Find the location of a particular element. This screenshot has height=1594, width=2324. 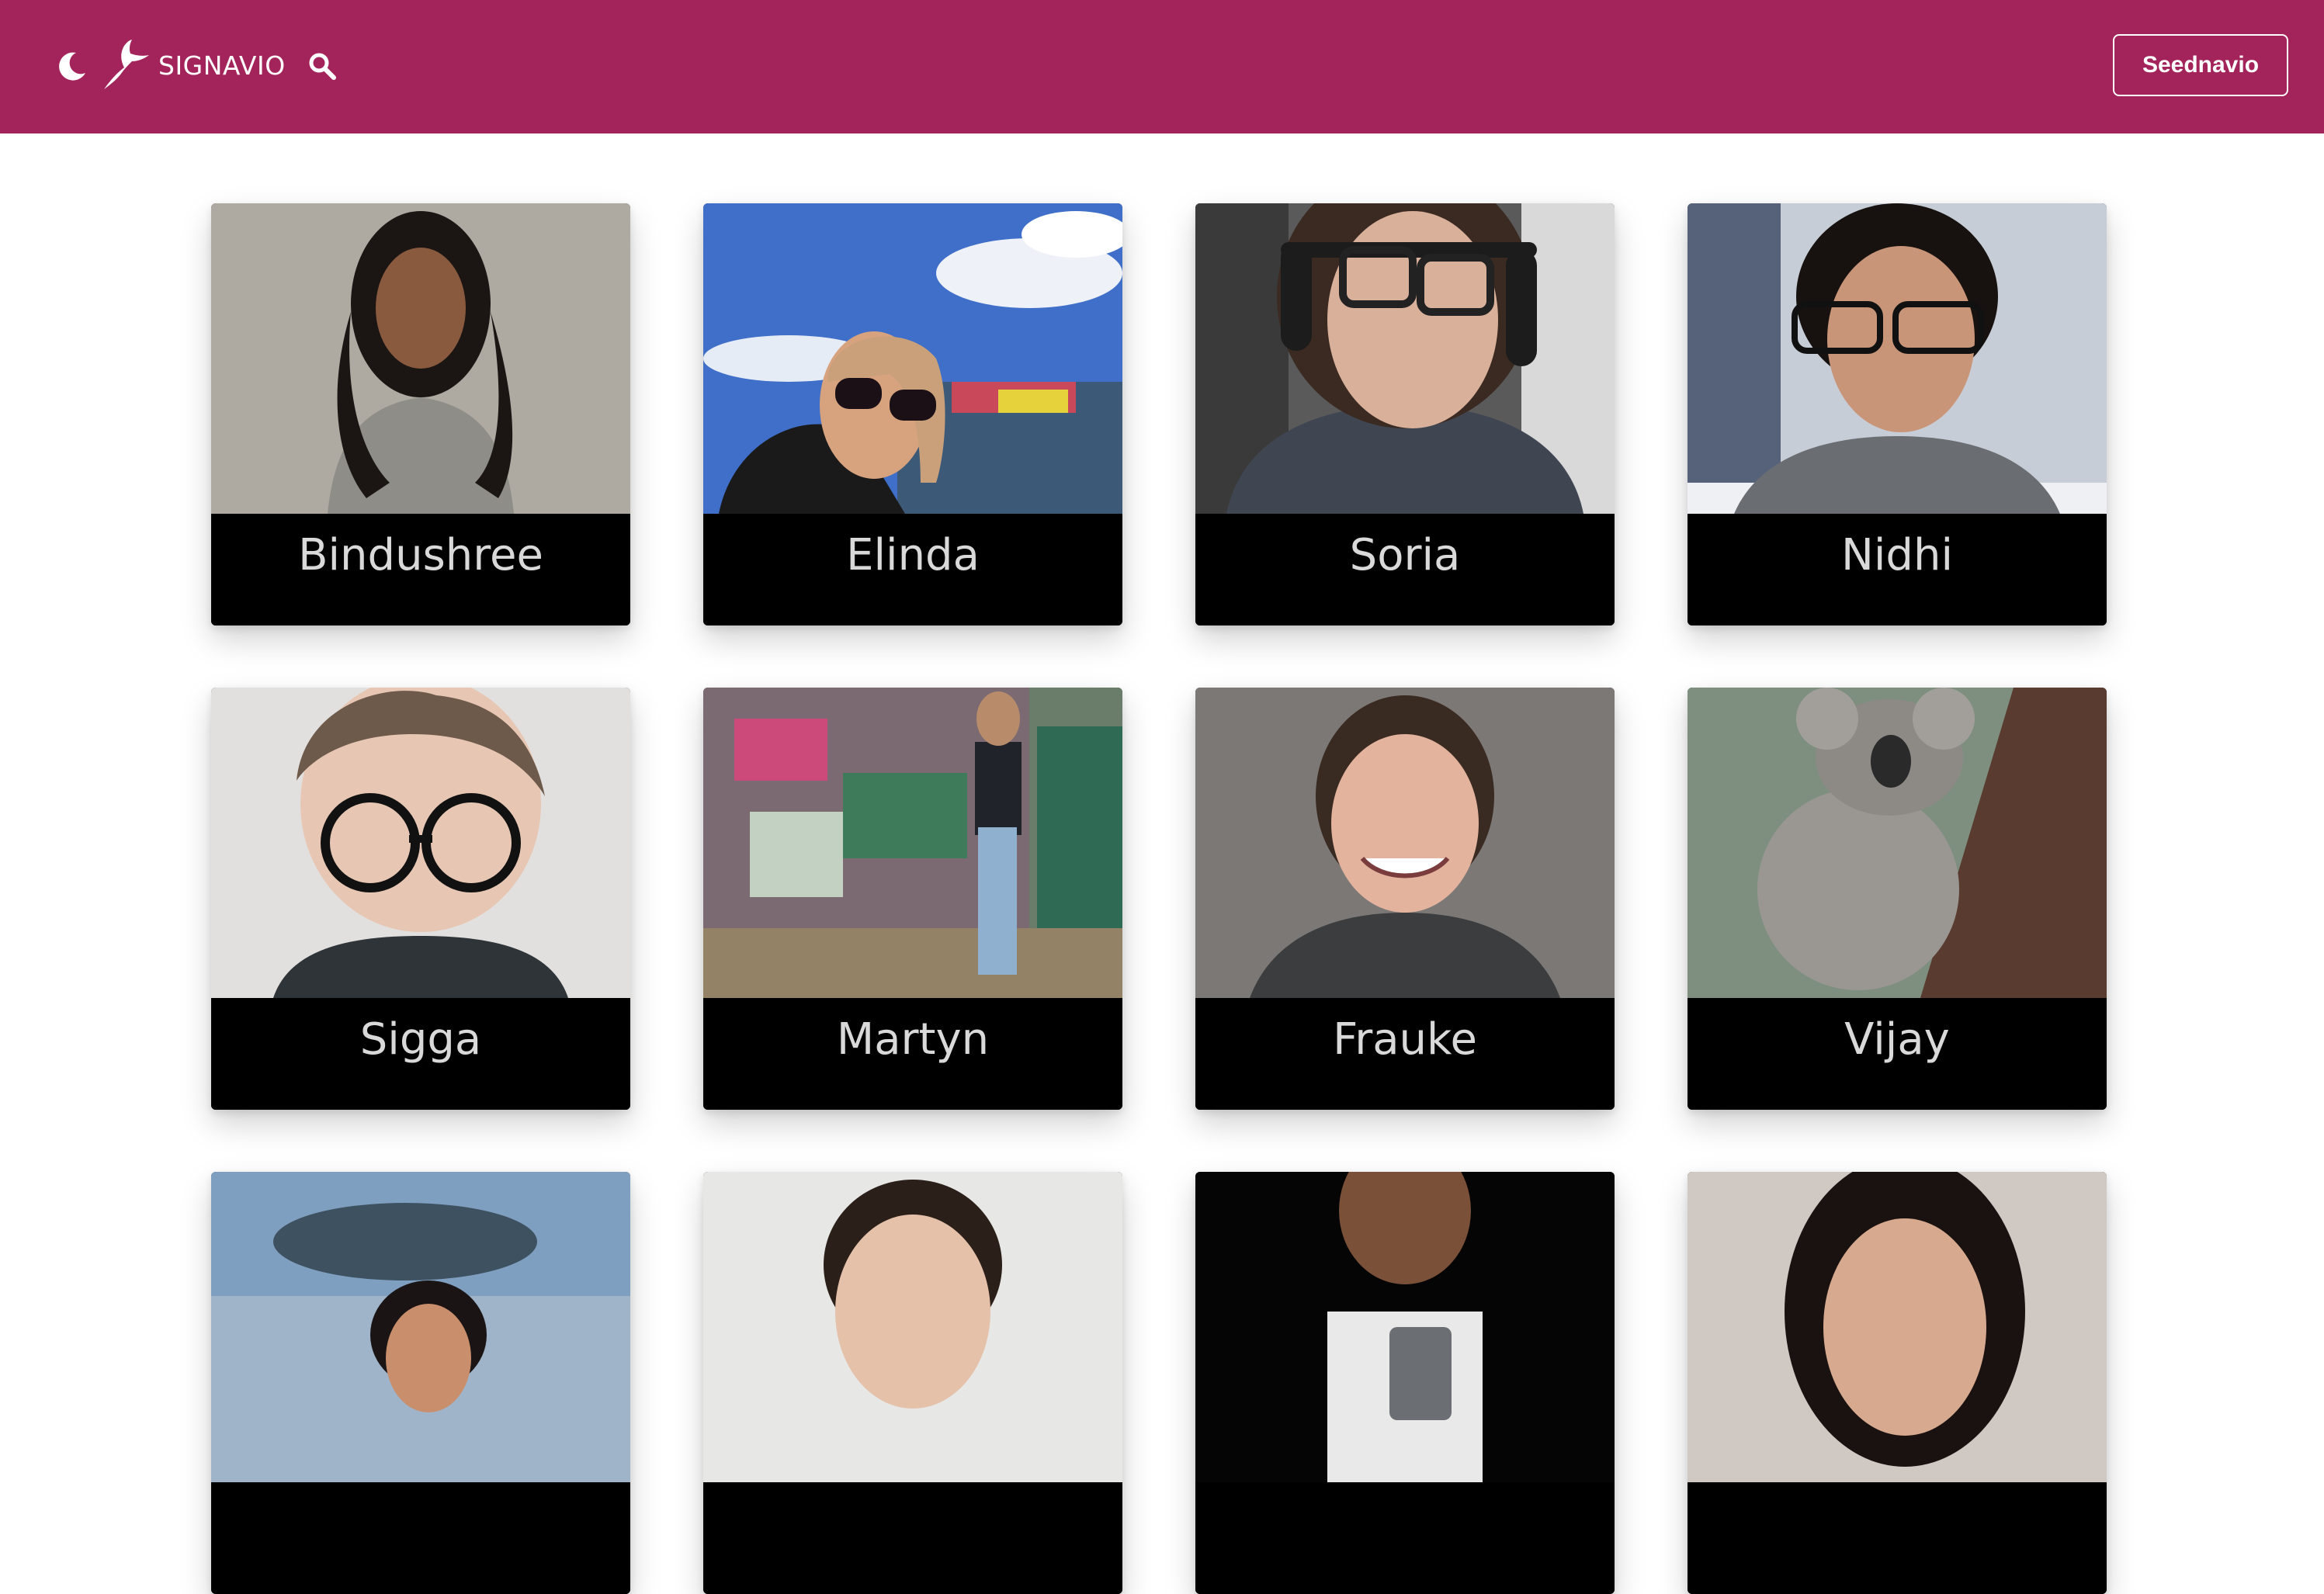

top-navigation-bar: SIGNAVIO Seednavio is located at coordinates (1162, 66).